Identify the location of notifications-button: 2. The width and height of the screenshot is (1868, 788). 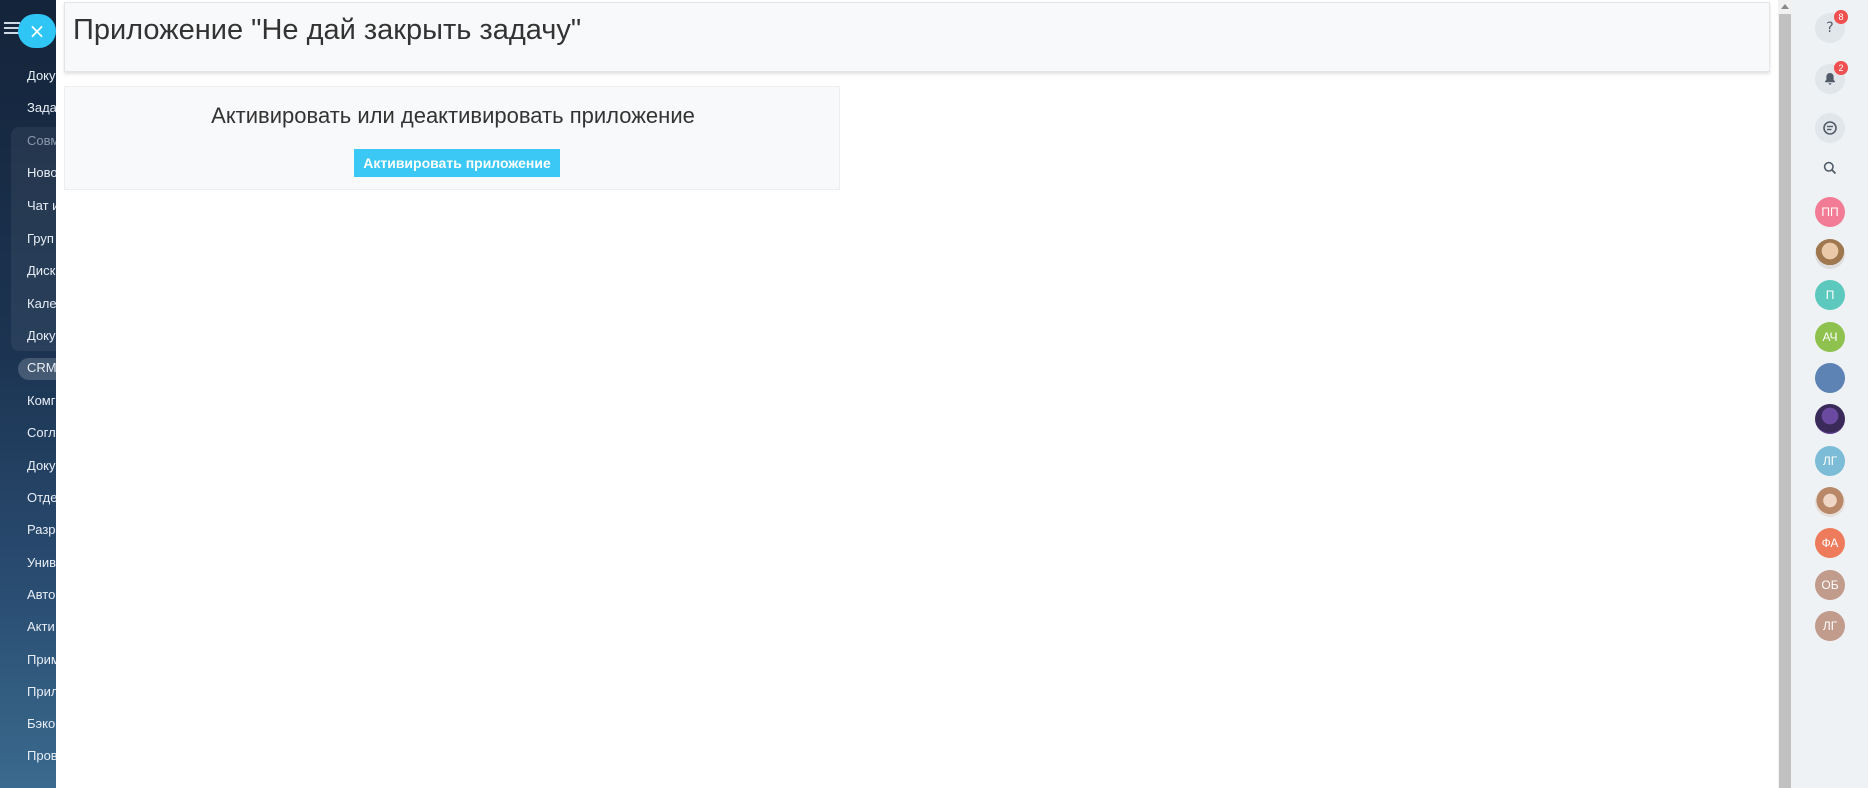
(1831, 77).